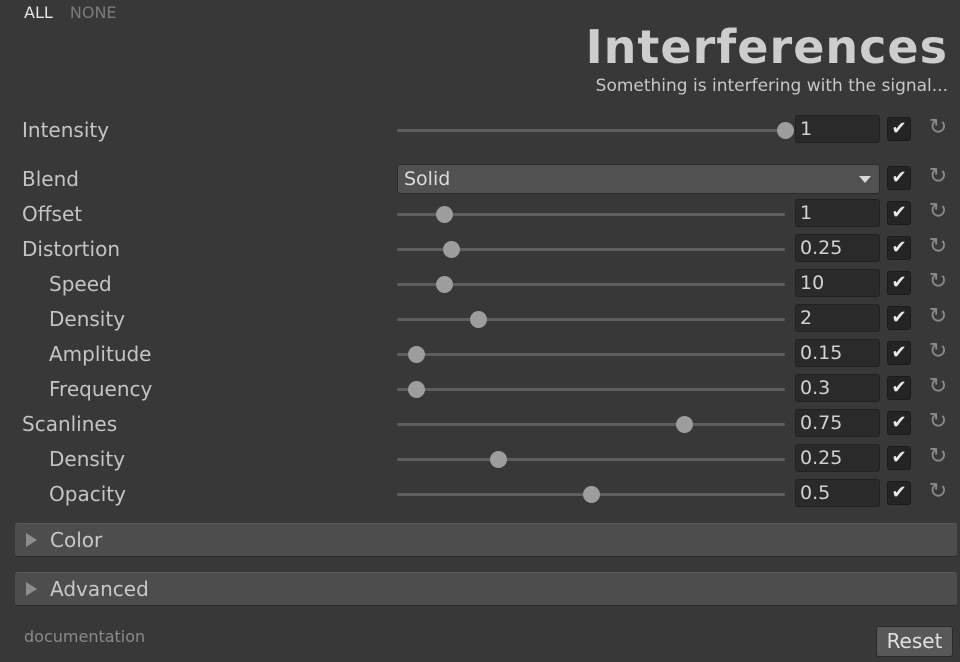 The height and width of the screenshot is (662, 960). What do you see at coordinates (837, 129) in the screenshot?
I see `intensity-field: 1` at bounding box center [837, 129].